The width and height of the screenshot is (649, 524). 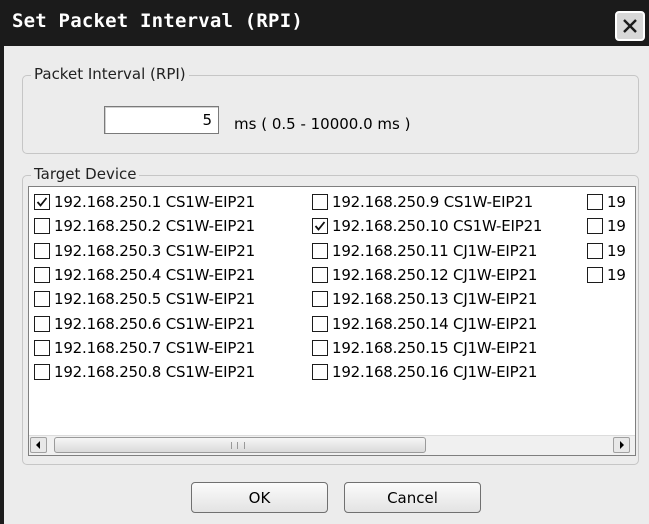 I want to click on packet-interval-input, so click(x=161, y=120).